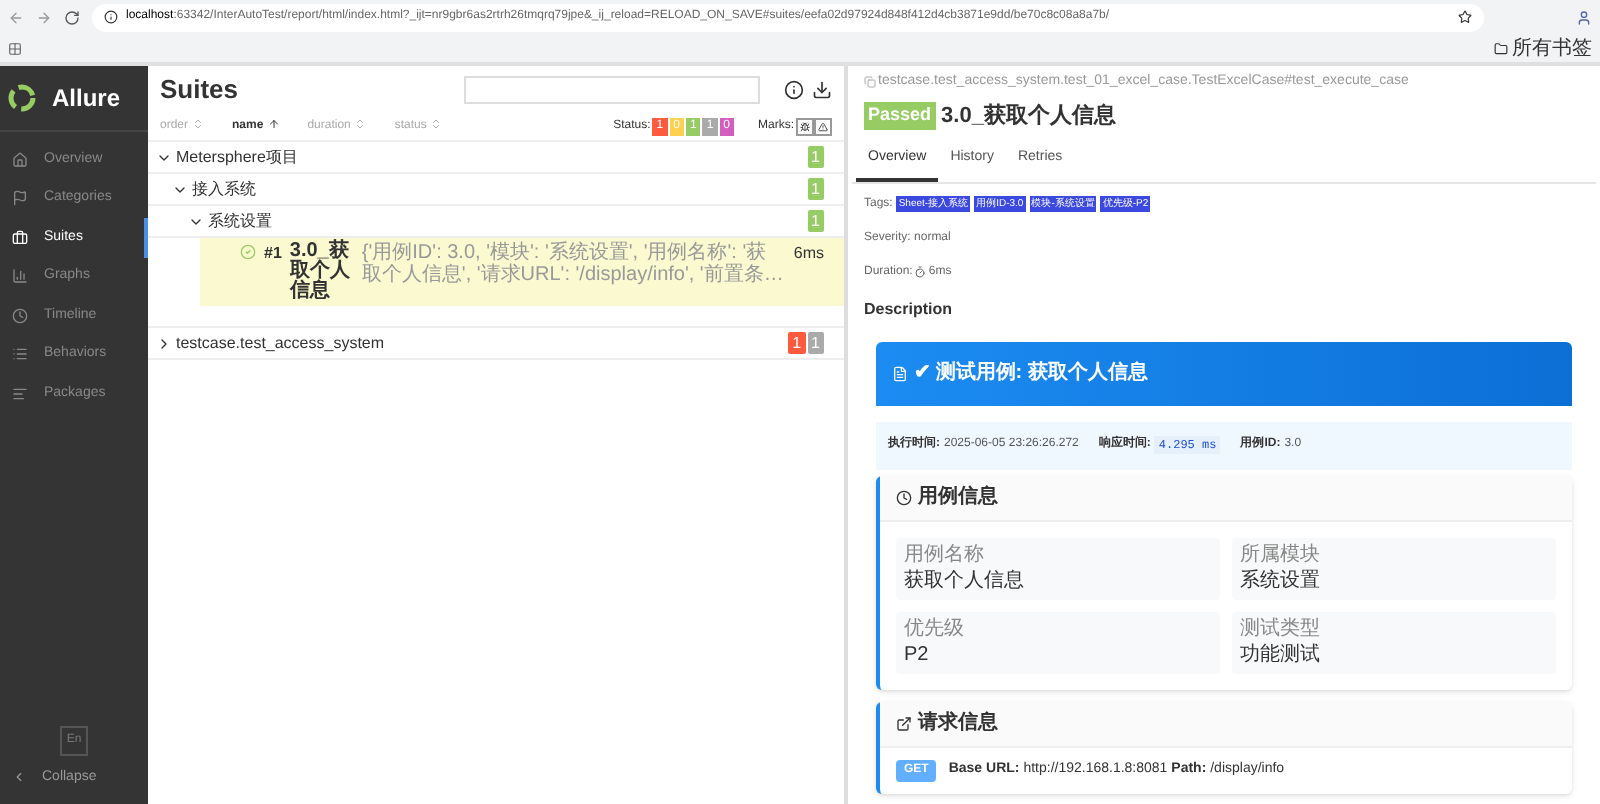 Image resolution: width=1600 pixels, height=804 pixels. Describe the element at coordinates (20, 237) in the screenshot. I see `briefcase-icon` at that location.